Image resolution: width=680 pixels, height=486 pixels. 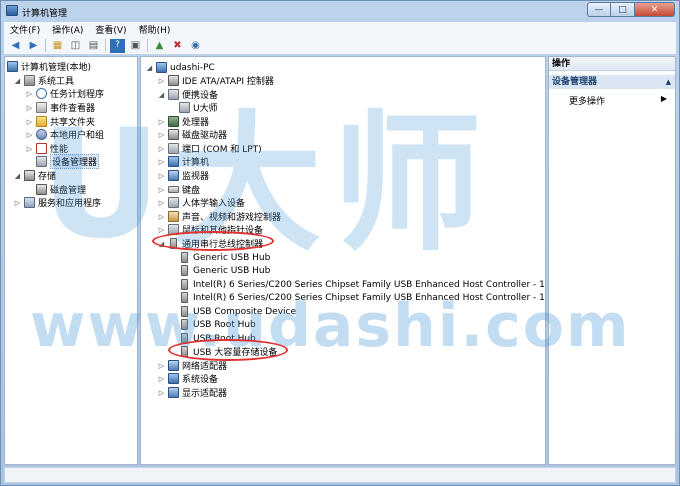 I want to click on close-button: ✕, so click(x=655, y=9).